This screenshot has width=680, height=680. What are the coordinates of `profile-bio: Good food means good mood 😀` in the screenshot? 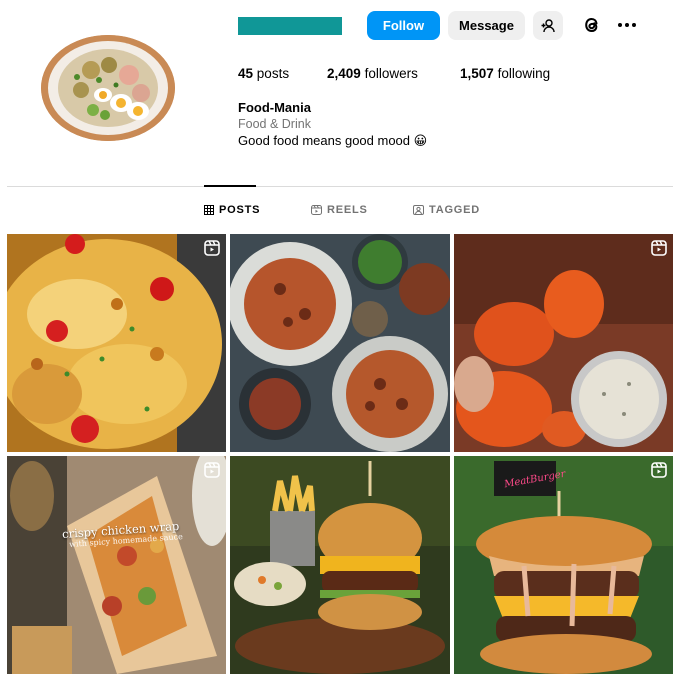 It's located at (333, 140).